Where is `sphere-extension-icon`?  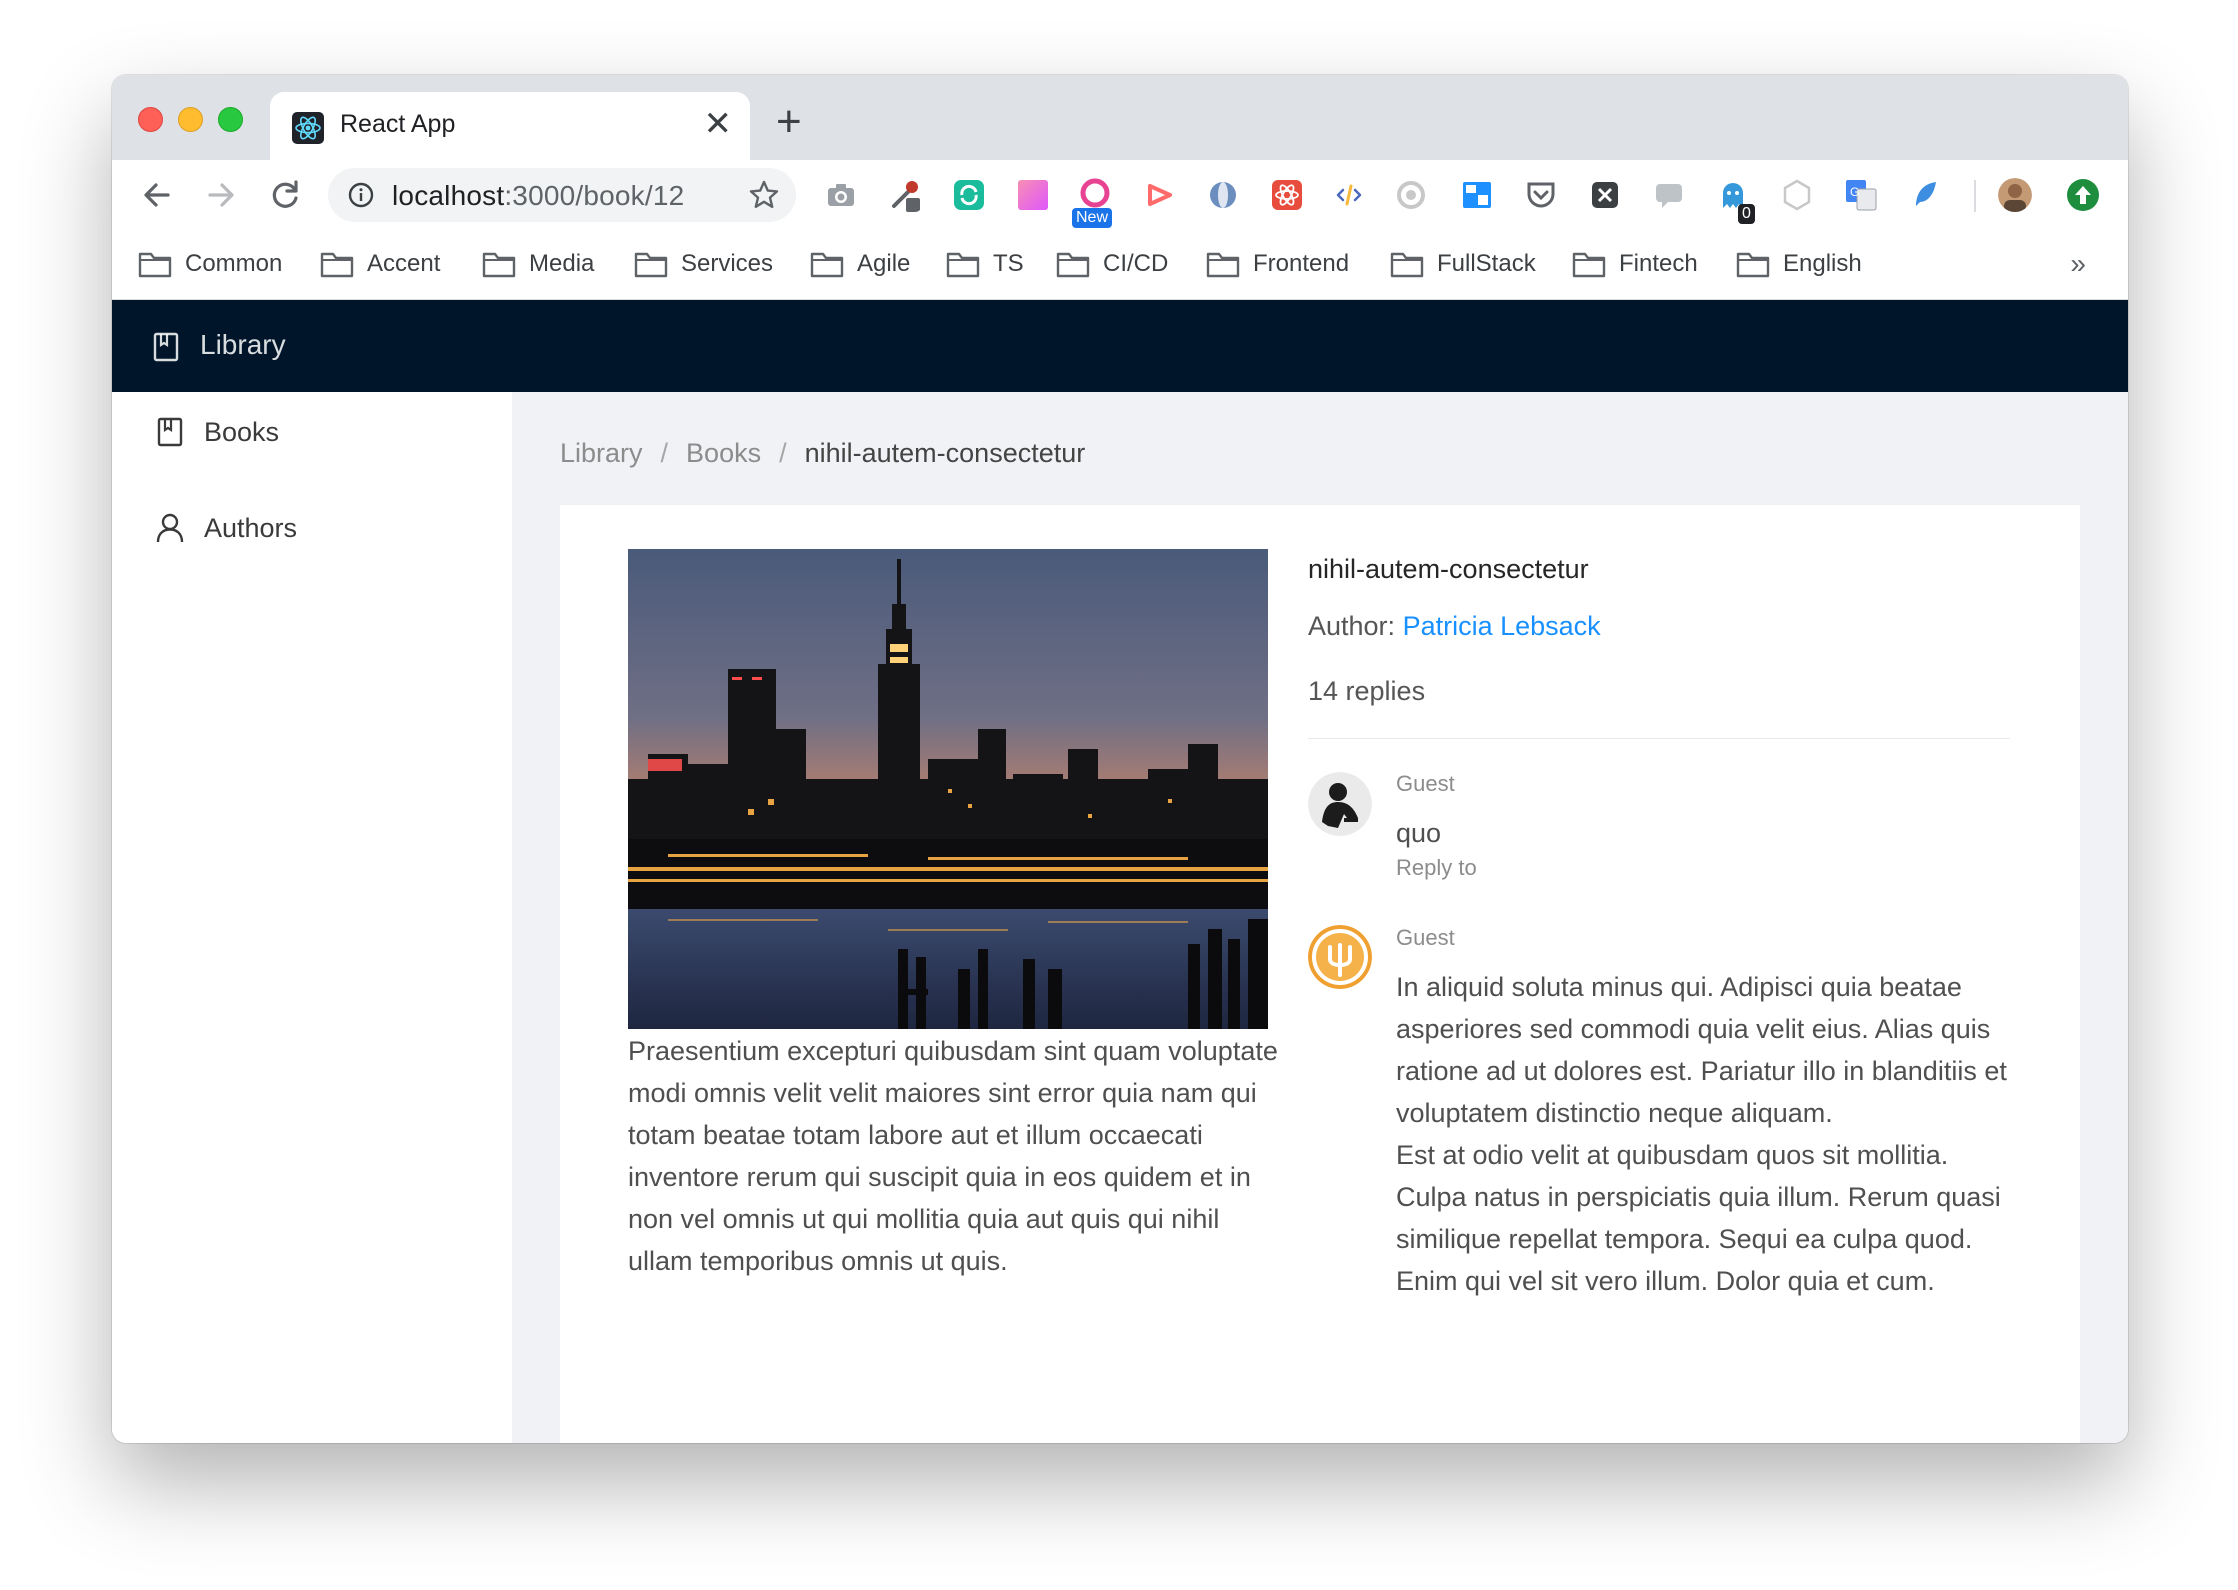
sphere-extension-icon is located at coordinates (1223, 195).